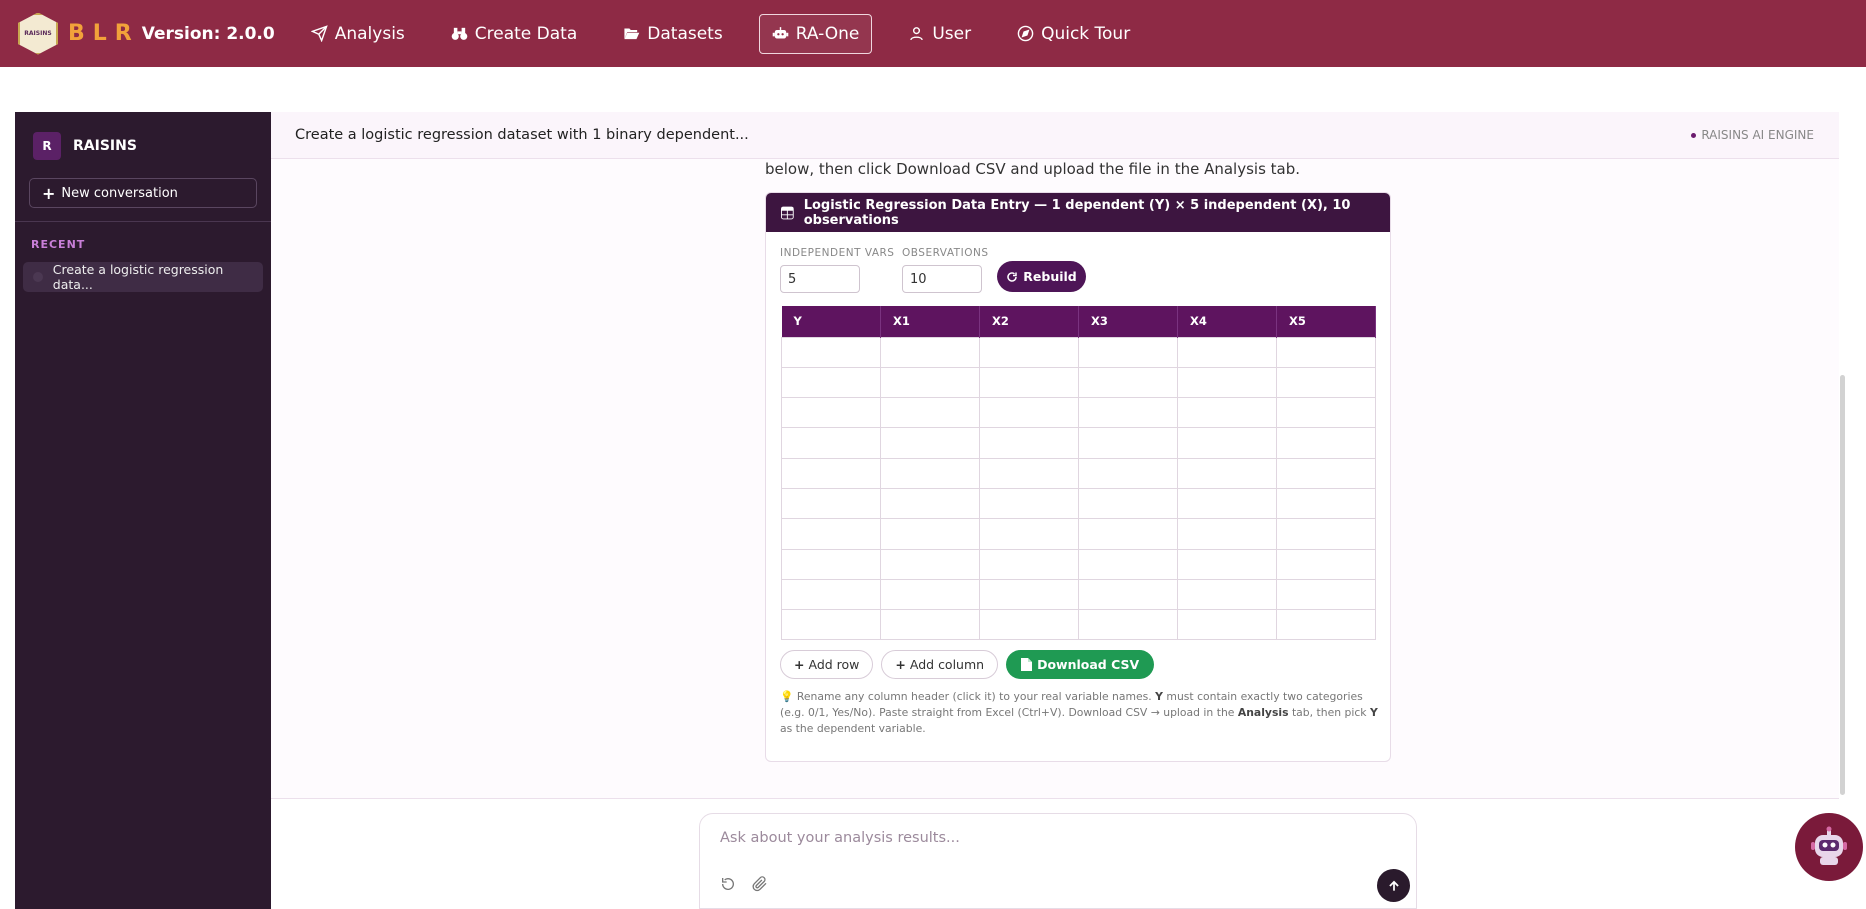  I want to click on table-controls: INDEPENDENT VARS 5 OBSERVATIONS 10, so click(884, 270).